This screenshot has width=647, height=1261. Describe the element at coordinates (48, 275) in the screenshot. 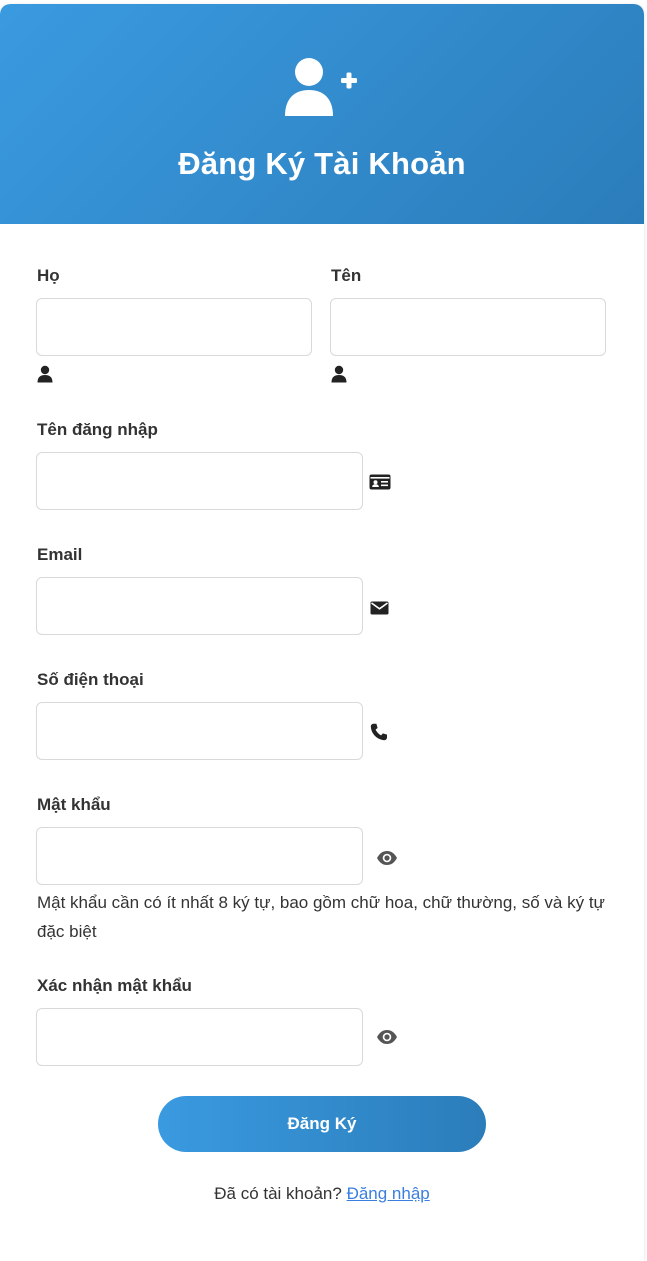

I see `first-name-label: Họ` at that location.